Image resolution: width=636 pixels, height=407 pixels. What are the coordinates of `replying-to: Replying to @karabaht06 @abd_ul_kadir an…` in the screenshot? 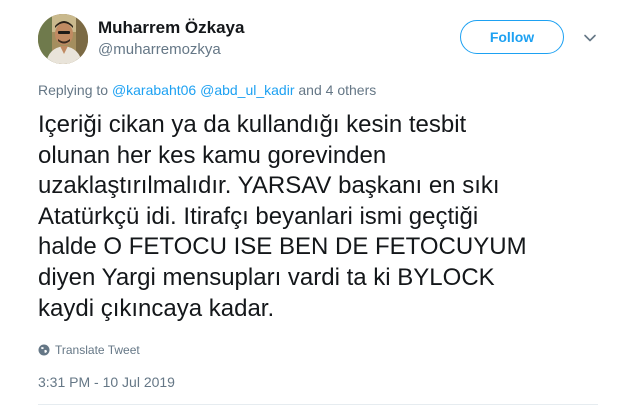 It's located at (207, 90).